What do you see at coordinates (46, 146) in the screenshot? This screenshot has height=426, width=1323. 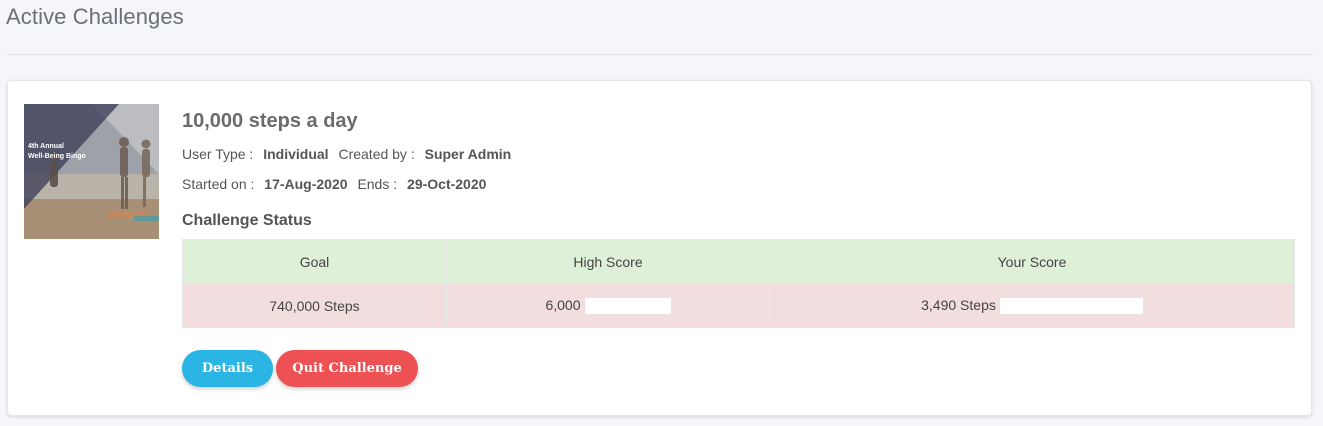 I see `thumbnail-text-line1: 4th Annual` at bounding box center [46, 146].